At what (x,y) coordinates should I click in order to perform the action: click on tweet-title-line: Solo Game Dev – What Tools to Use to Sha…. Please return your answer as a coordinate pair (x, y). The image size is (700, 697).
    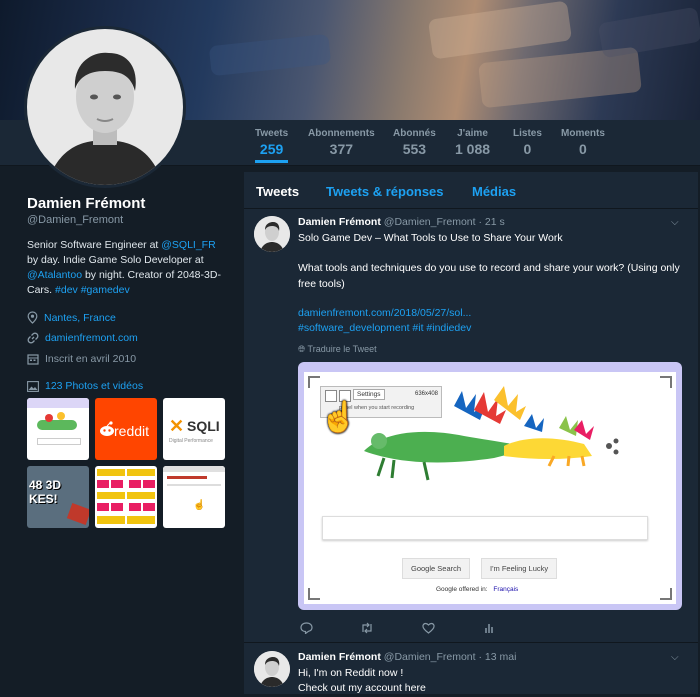
    Looking at the image, I should click on (430, 238).